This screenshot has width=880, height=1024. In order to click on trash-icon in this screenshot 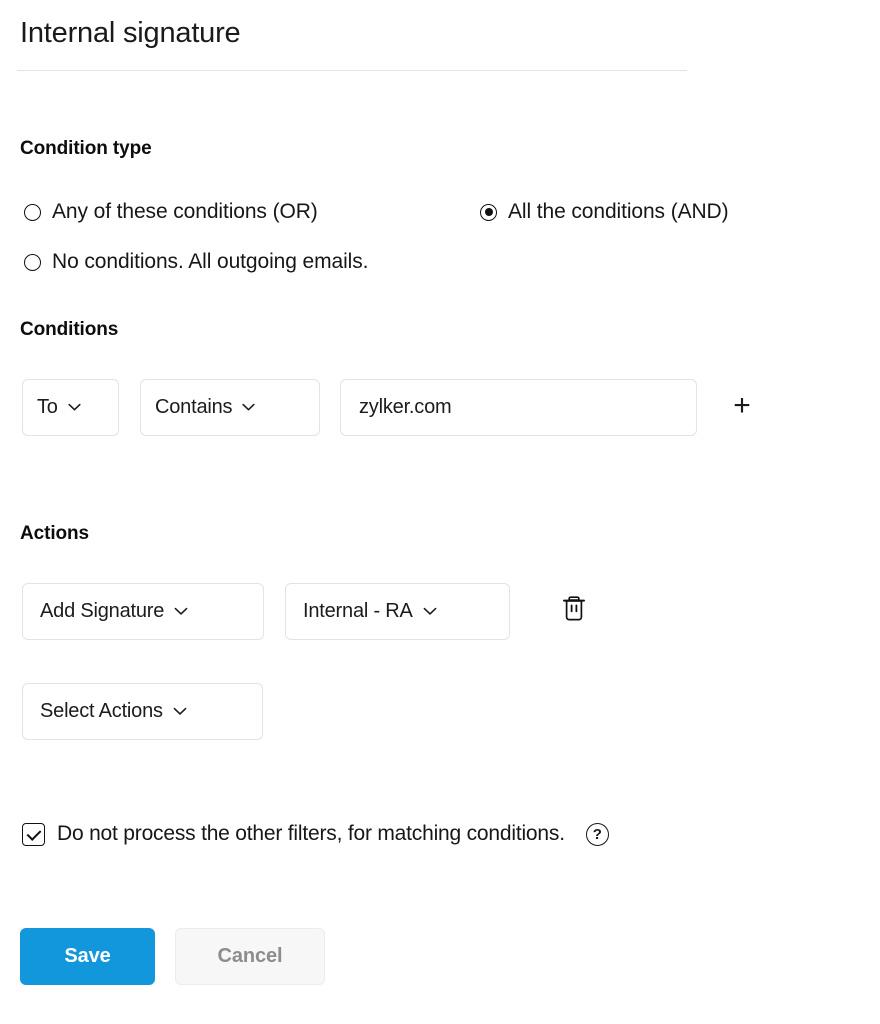, I will do `click(574, 611)`.